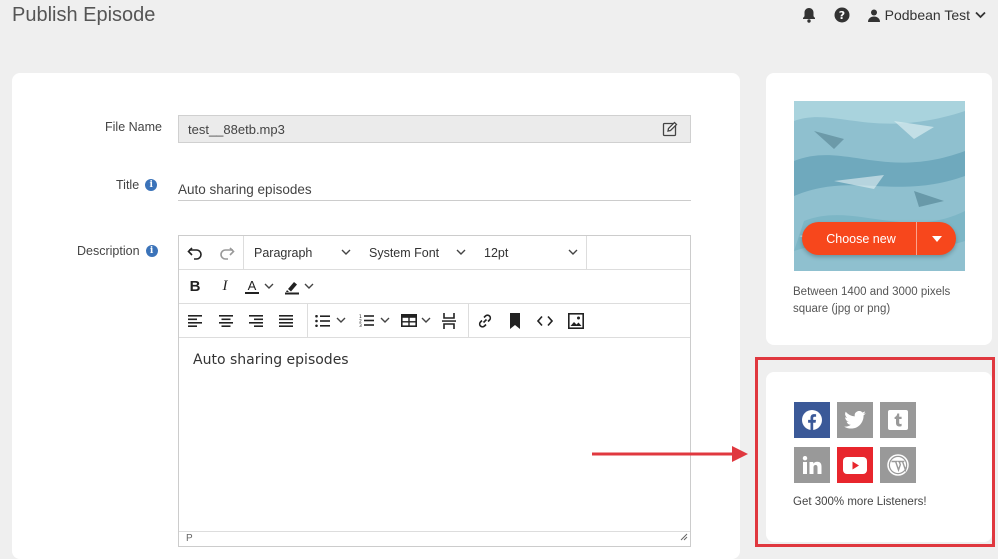 The width and height of the screenshot is (998, 559). I want to click on caret-down-icon, so click(936, 238).